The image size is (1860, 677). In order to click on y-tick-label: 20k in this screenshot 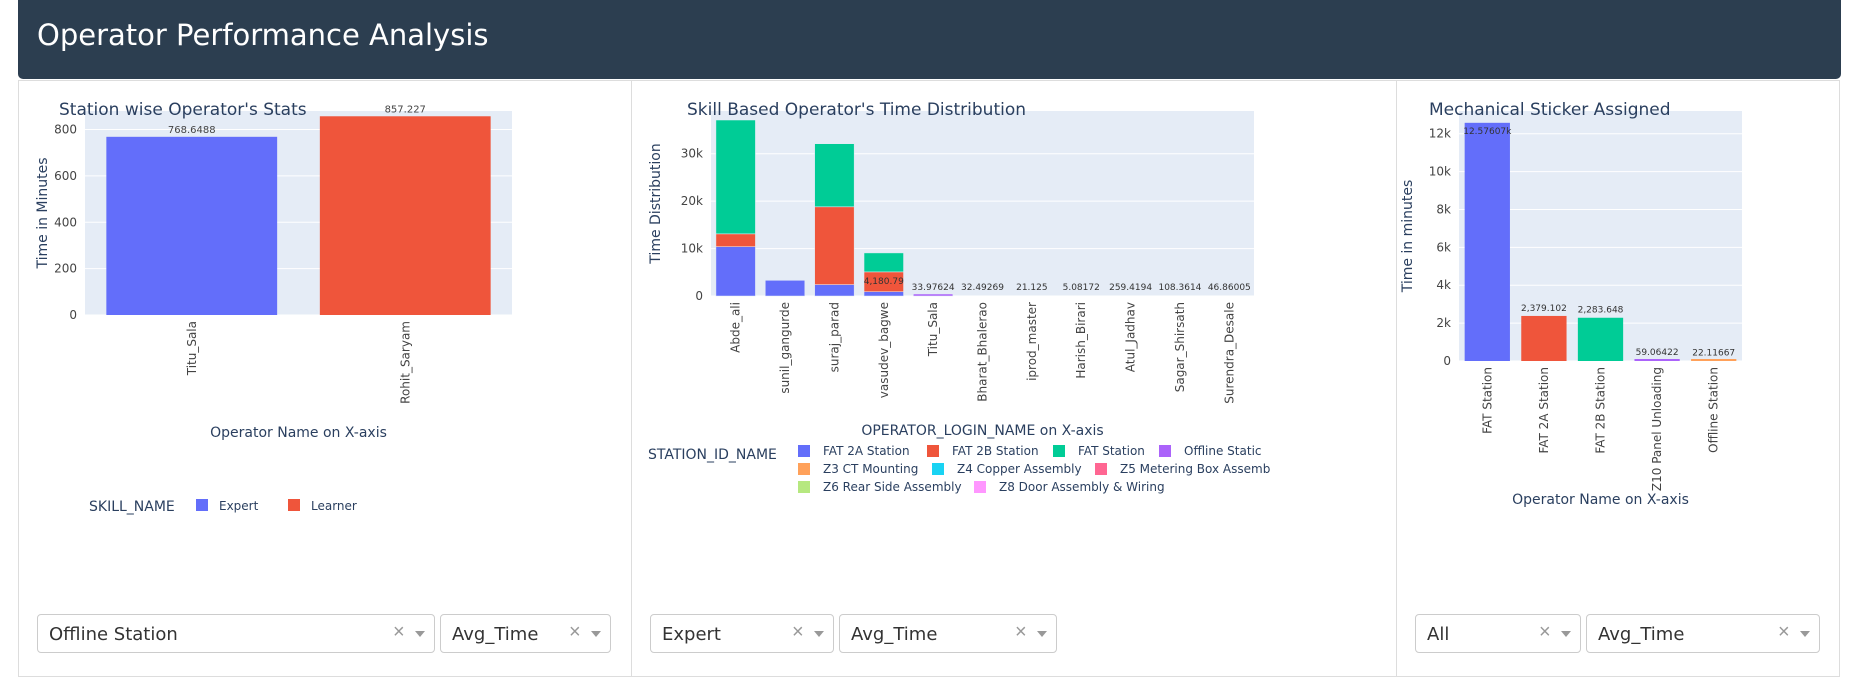, I will do `click(692, 201)`.